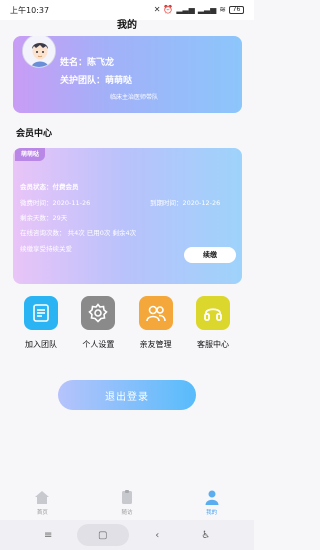 This screenshot has height=550, width=320. Describe the element at coordinates (134, 97) in the screenshot. I see `profile-doctor-note: 临床主治医师带队` at that location.